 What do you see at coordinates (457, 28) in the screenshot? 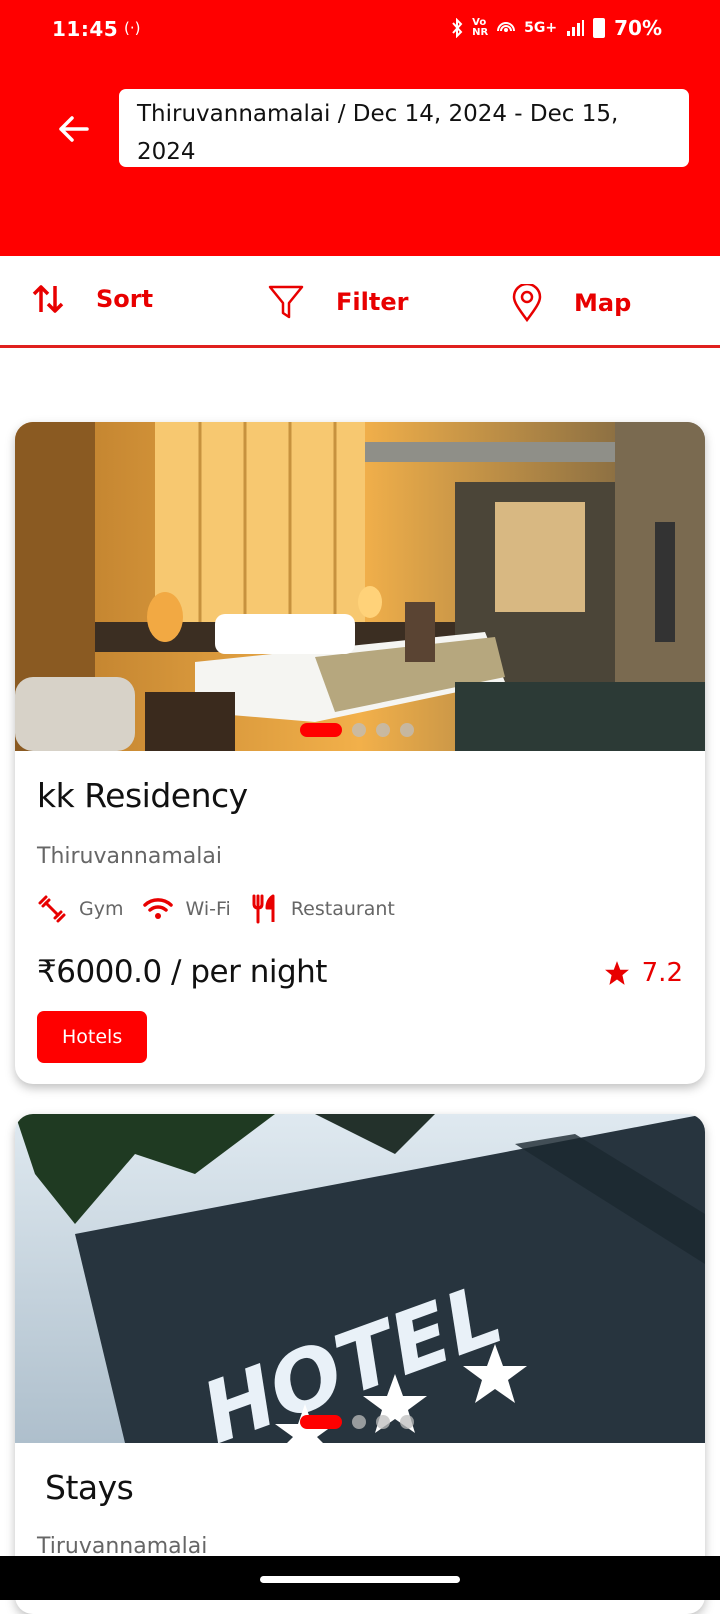
I see `bluetooth-icon` at bounding box center [457, 28].